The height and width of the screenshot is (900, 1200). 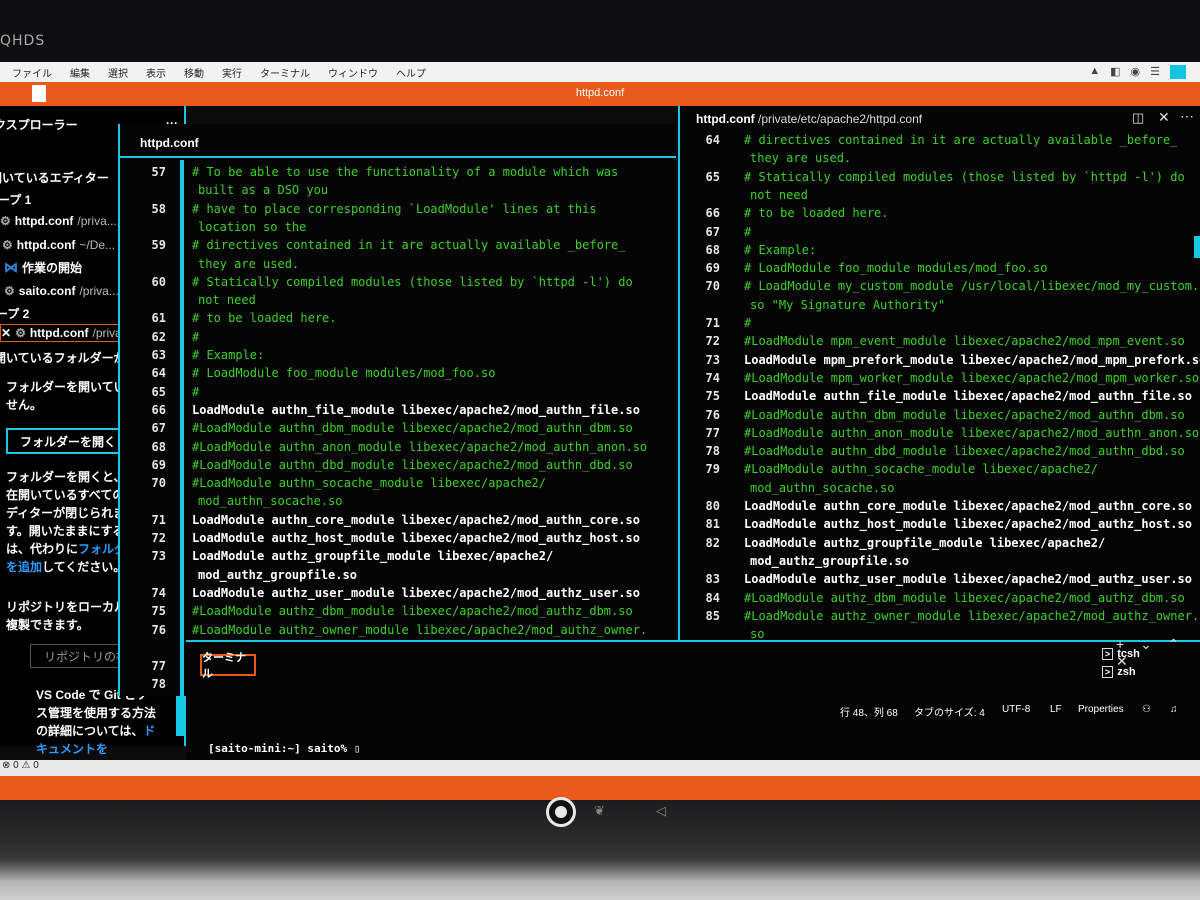 What do you see at coordinates (1056, 709) in the screenshot?
I see `line-ending: LF` at bounding box center [1056, 709].